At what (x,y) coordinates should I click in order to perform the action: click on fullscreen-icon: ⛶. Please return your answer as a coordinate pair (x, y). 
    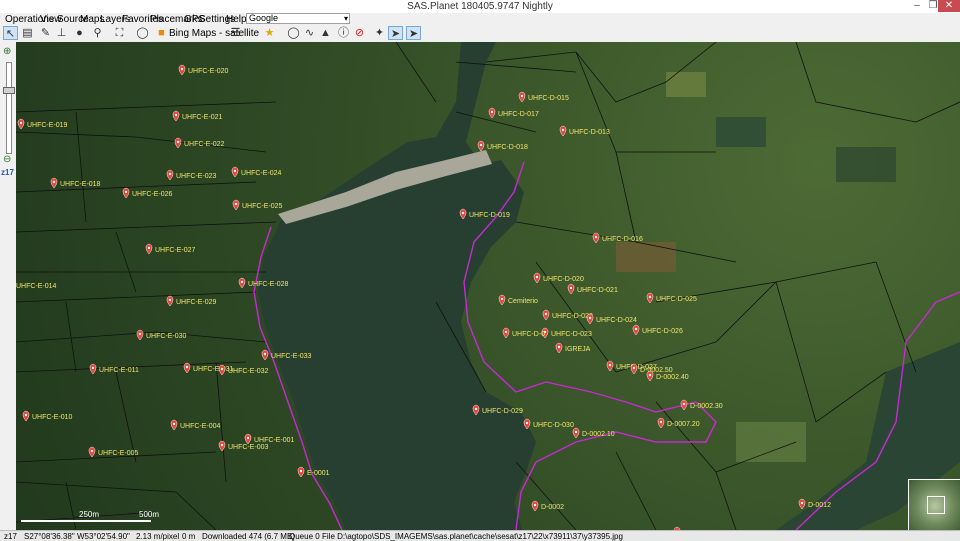
    Looking at the image, I should click on (119, 33).